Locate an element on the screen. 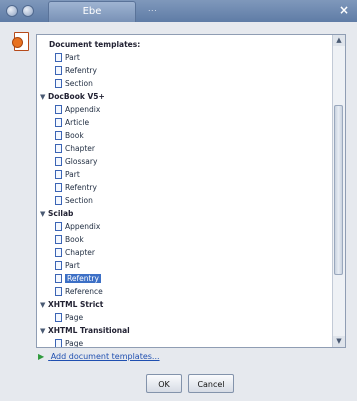  tree-header: Document templates: is located at coordinates (94, 44).